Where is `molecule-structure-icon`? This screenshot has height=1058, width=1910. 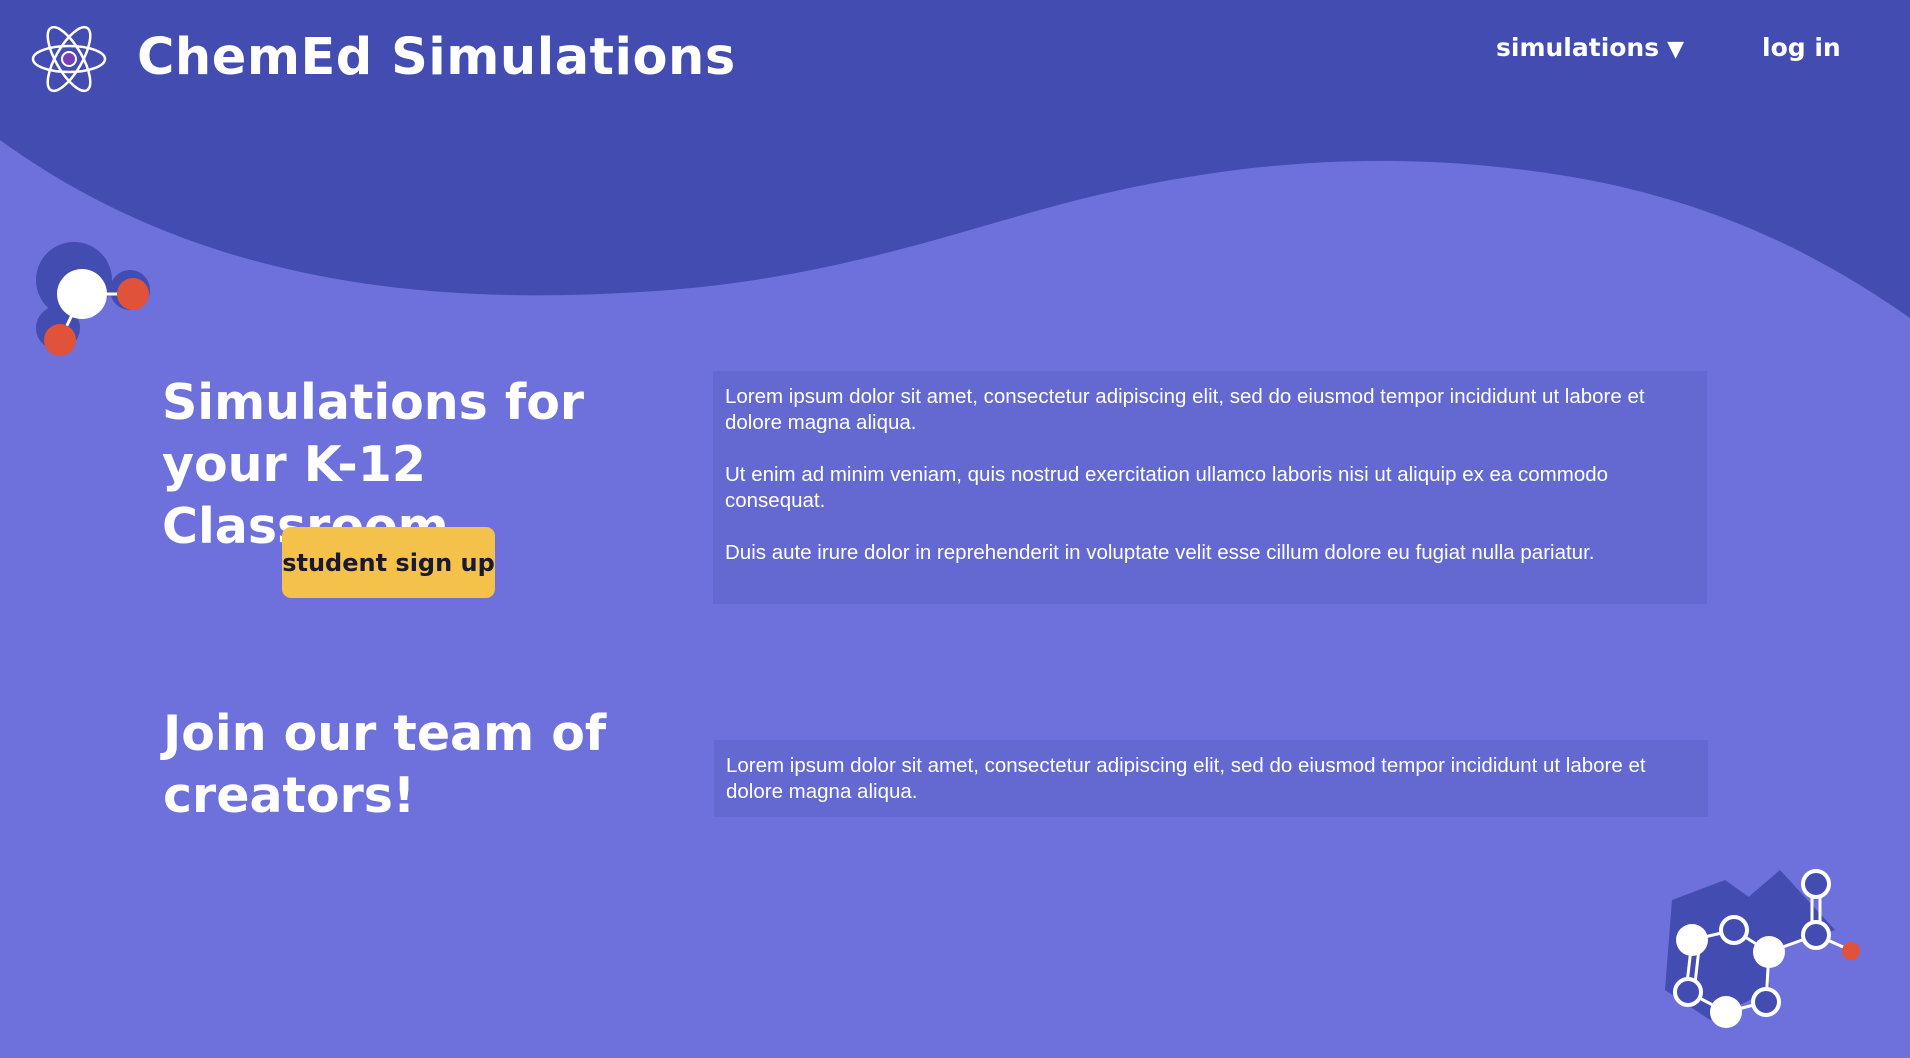
molecule-structure-icon is located at coordinates (1762, 948).